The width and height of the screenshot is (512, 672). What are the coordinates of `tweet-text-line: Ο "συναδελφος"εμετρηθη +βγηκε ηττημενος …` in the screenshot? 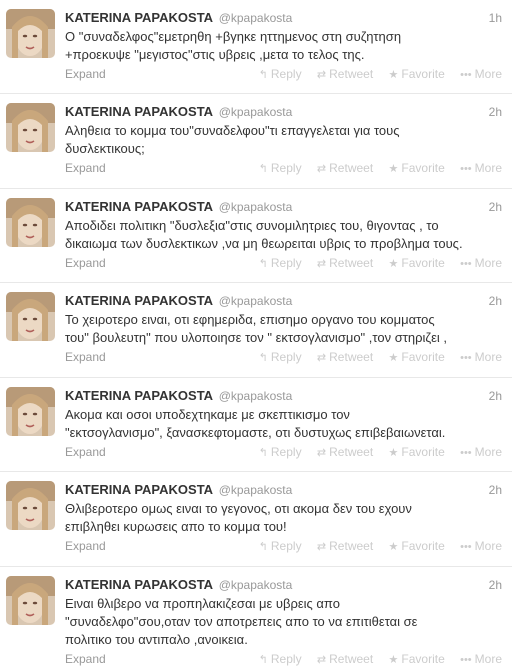 It's located at (233, 36).